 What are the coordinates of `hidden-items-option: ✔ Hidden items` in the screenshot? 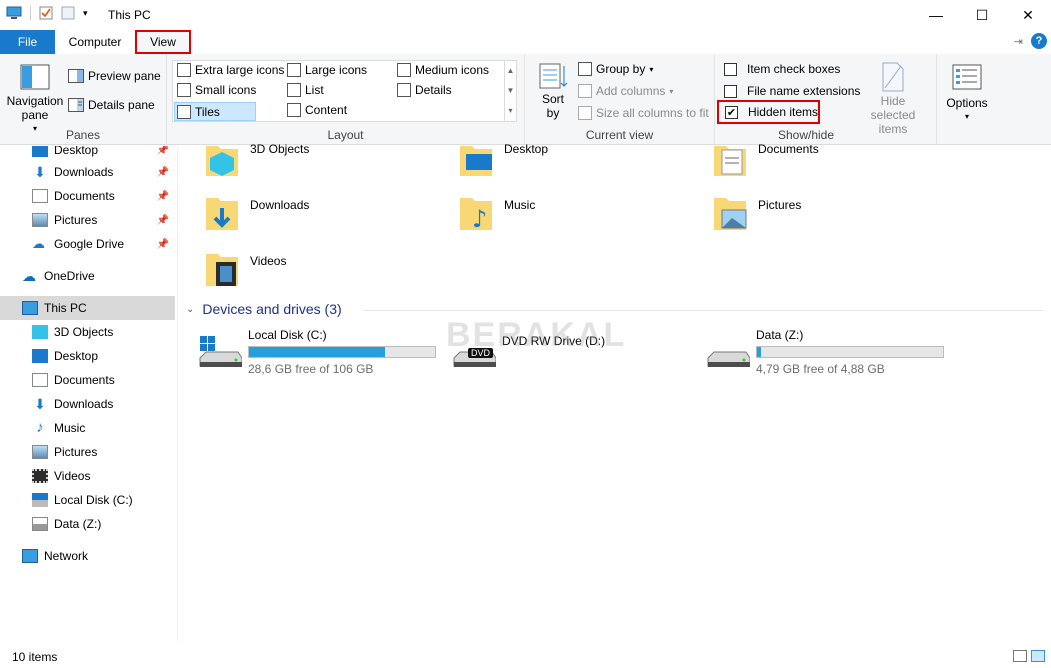 It's located at (768, 112).